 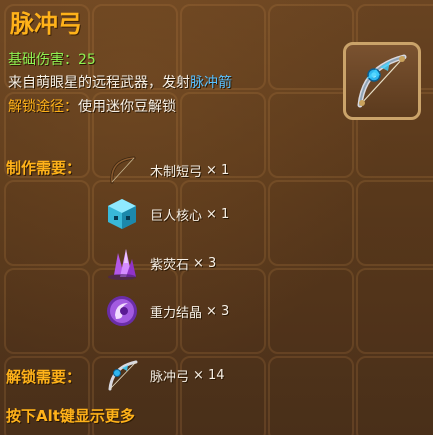 What do you see at coordinates (99, 83) in the screenshot?
I see `description-text: 来自萌眼星的远程武器，发射` at bounding box center [99, 83].